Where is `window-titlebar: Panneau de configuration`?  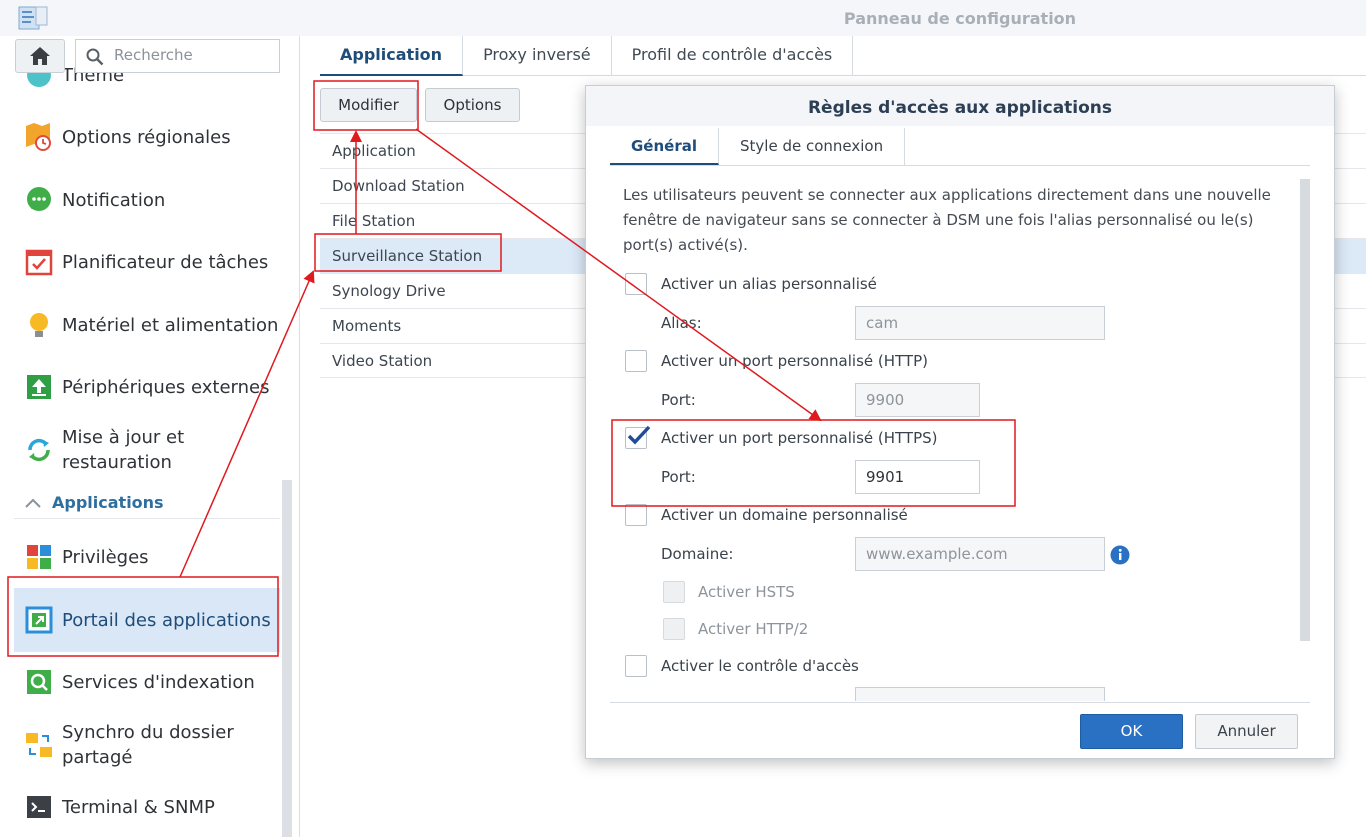 window-titlebar: Panneau de configuration is located at coordinates (683, 18).